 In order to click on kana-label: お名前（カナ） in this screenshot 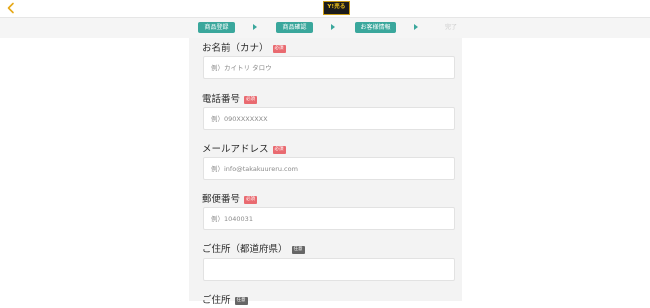, I will do `click(235, 48)`.